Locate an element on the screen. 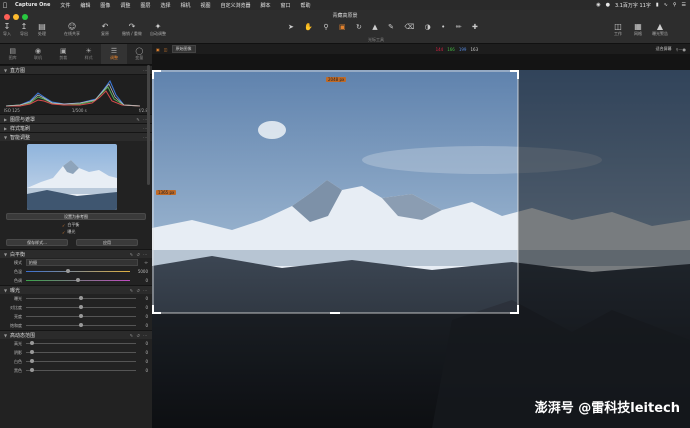 This screenshot has width=690, height=428. eyedropper-icon: ✏ is located at coordinates (143, 262).